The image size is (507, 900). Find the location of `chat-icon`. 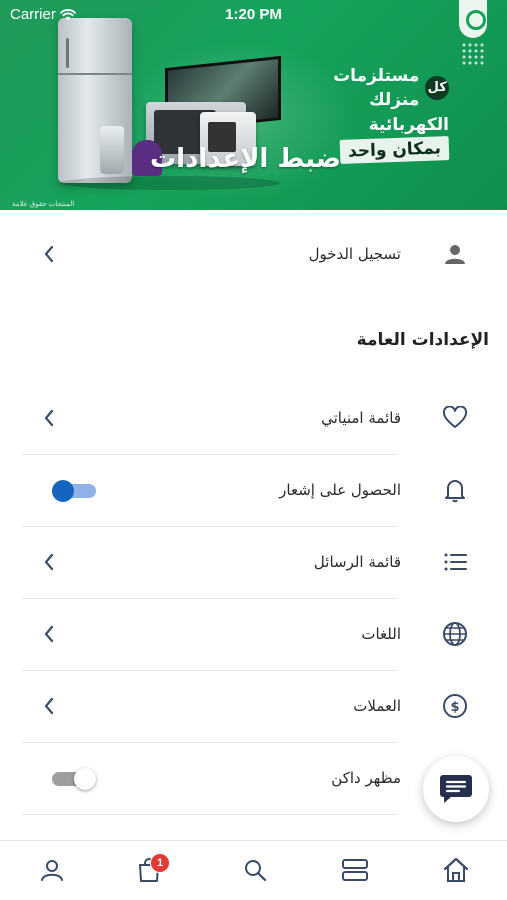

chat-icon is located at coordinates (456, 789).